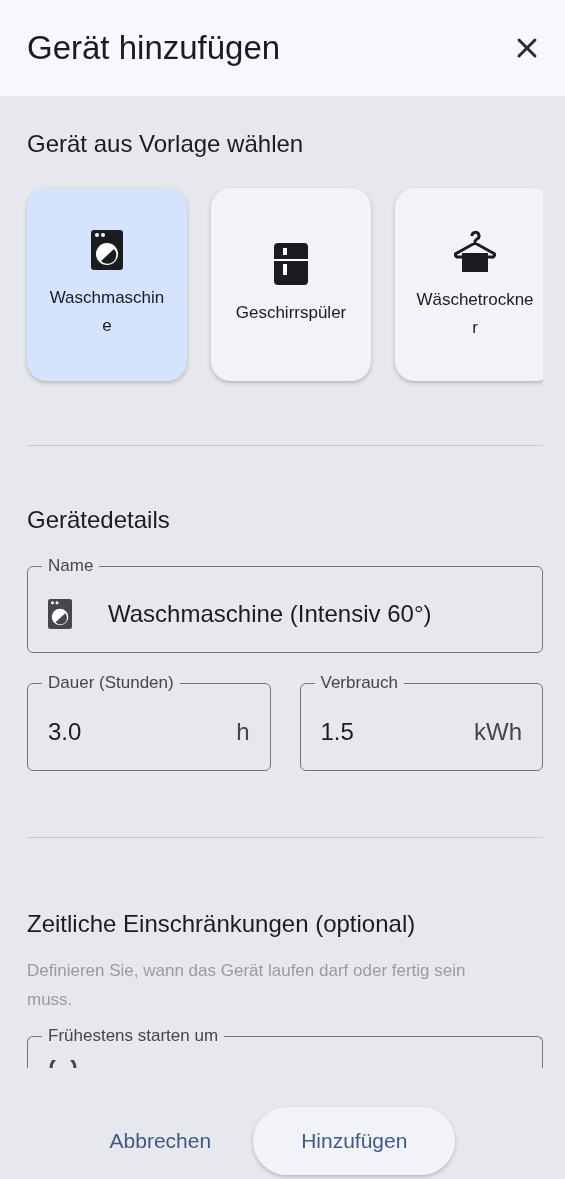  I want to click on input-field: Dauer (Stunden) 3.0 h, so click(149, 722).